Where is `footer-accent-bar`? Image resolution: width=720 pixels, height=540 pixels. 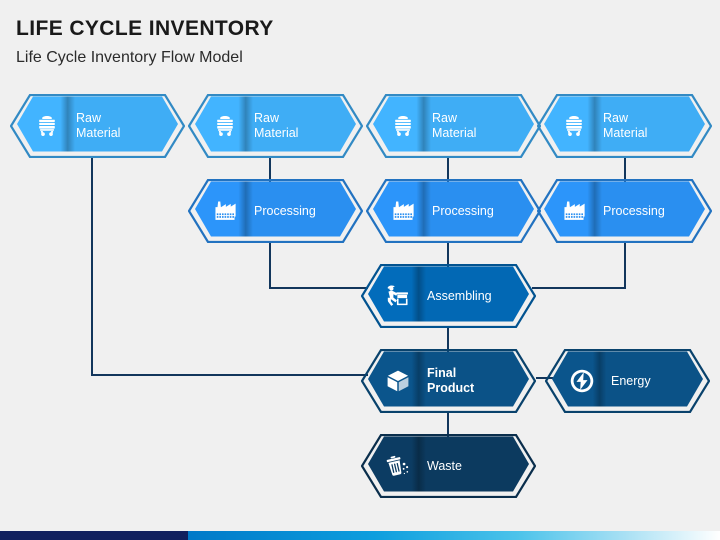 footer-accent-bar is located at coordinates (360, 535).